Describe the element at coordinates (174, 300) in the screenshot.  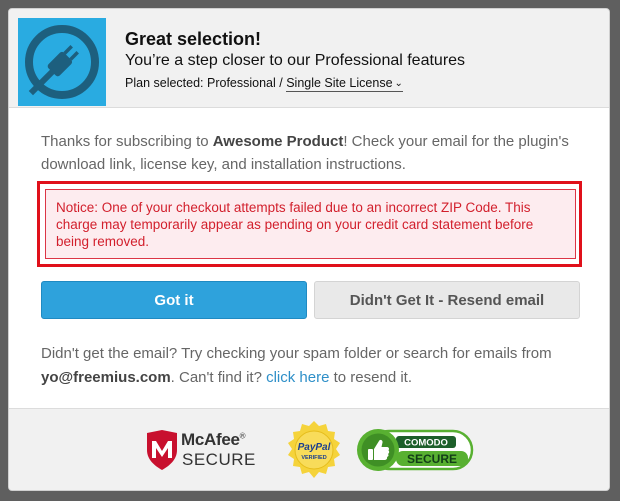
I see `got-it-button: Got it` at that location.